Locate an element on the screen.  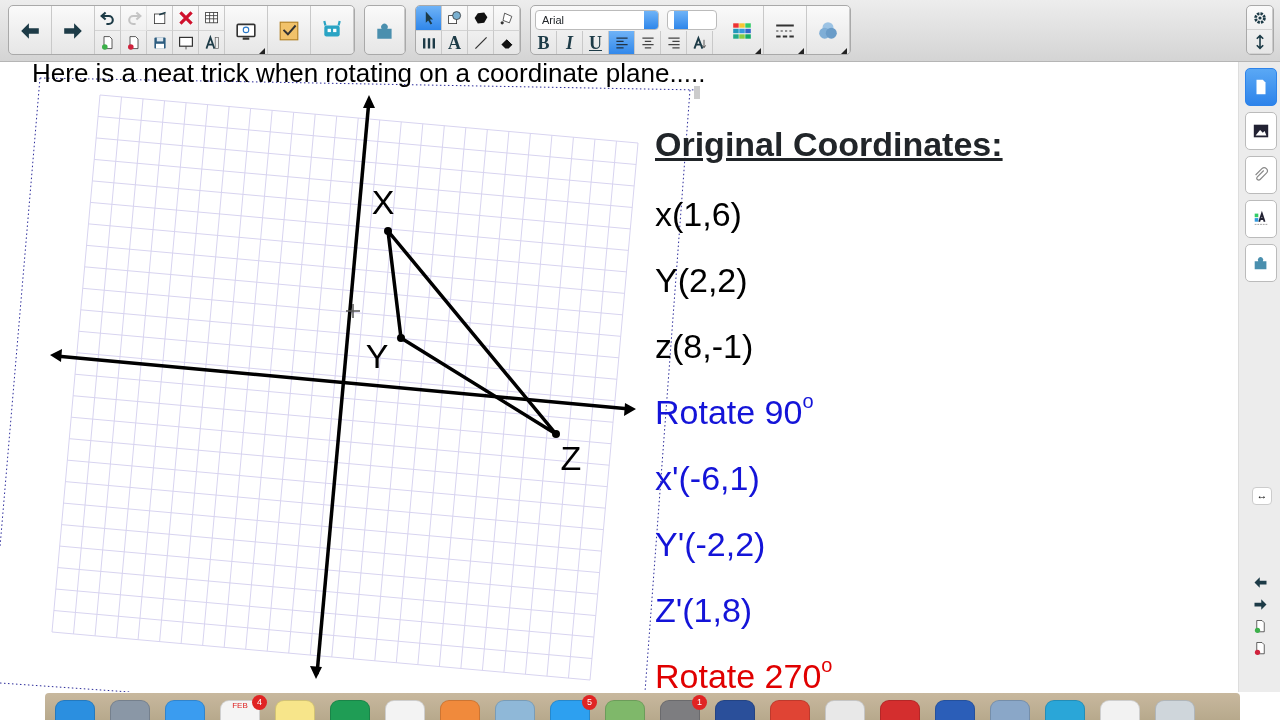
overlapping-circles-icon is located at coordinates (828, 31).